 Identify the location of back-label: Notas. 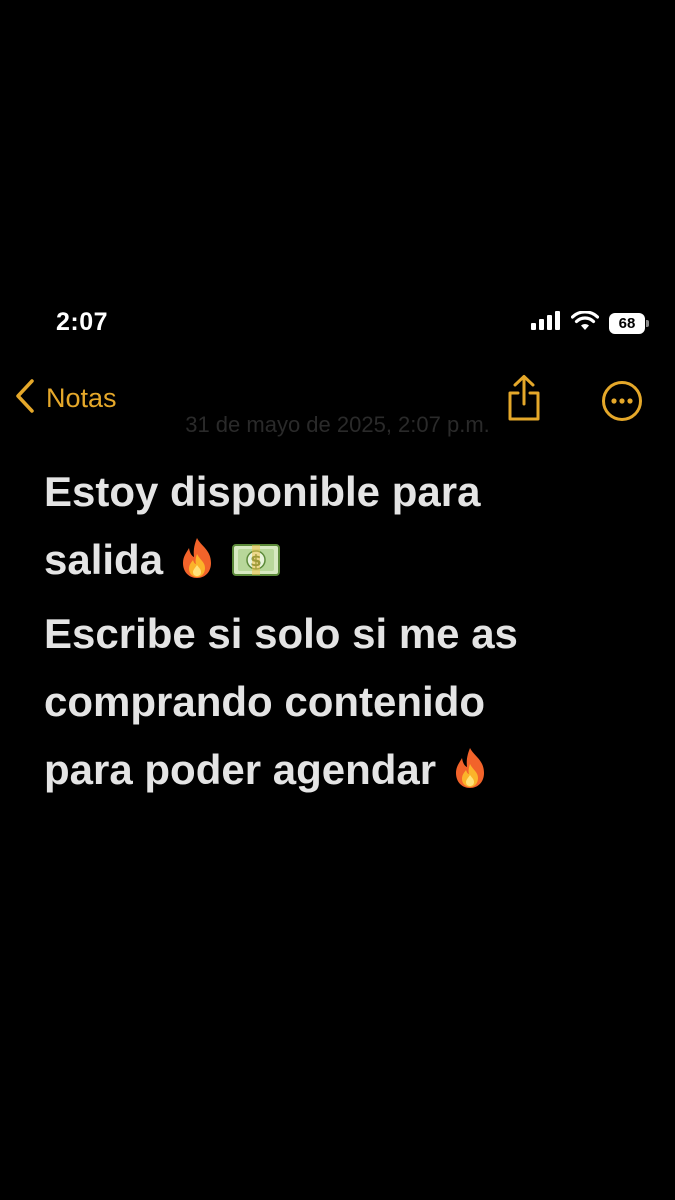
(81, 398).